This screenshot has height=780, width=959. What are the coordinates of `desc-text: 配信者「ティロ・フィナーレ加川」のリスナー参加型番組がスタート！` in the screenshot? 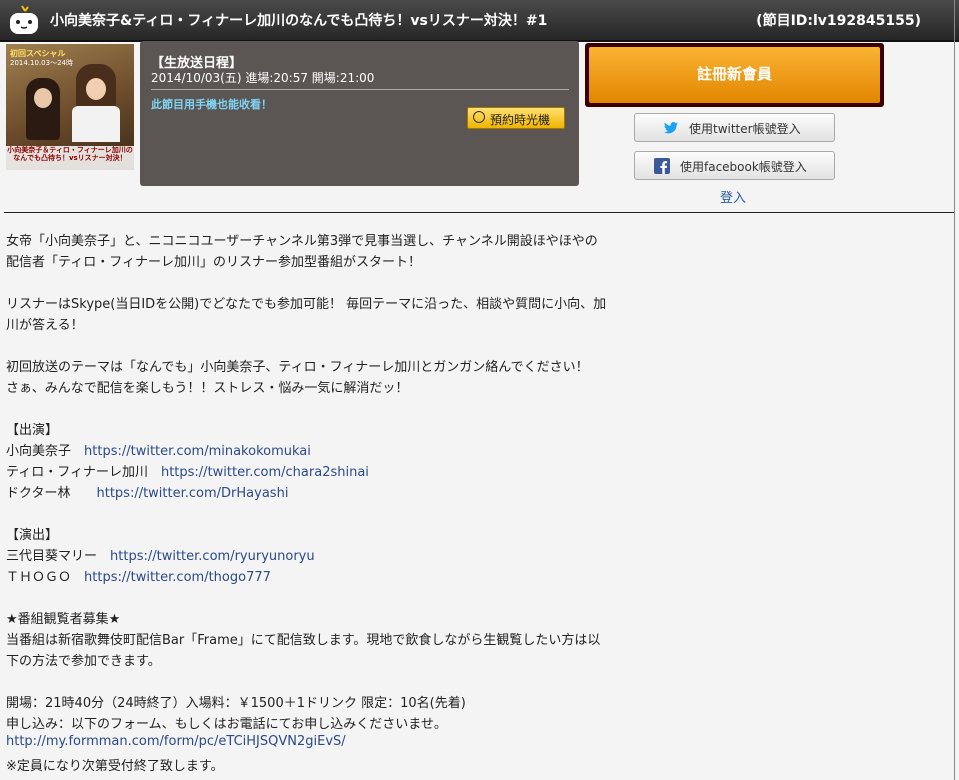 It's located at (213, 262).